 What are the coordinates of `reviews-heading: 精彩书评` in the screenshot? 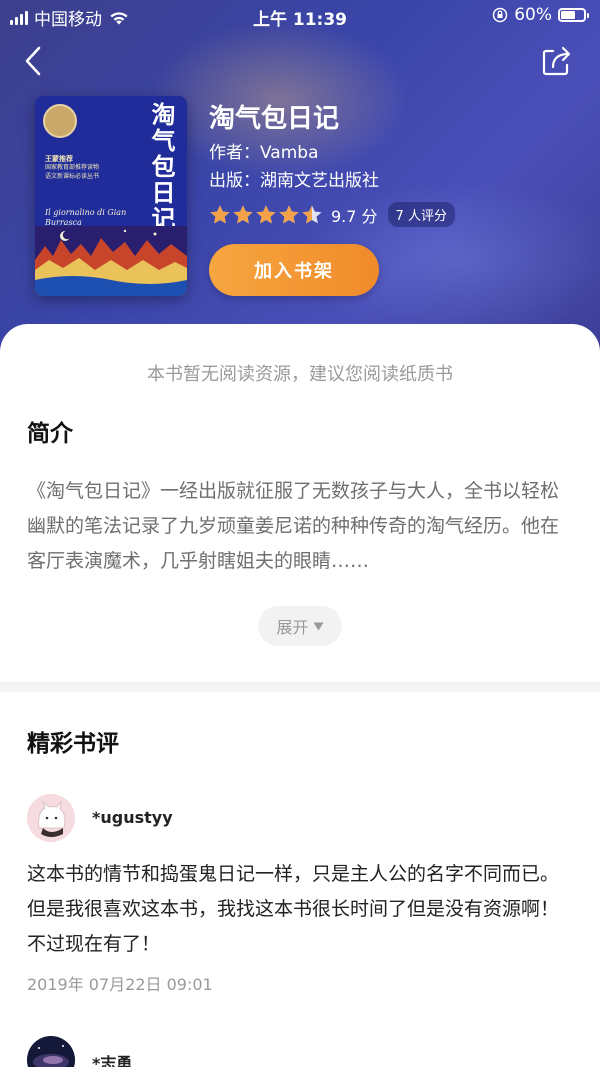 It's located at (73, 744).